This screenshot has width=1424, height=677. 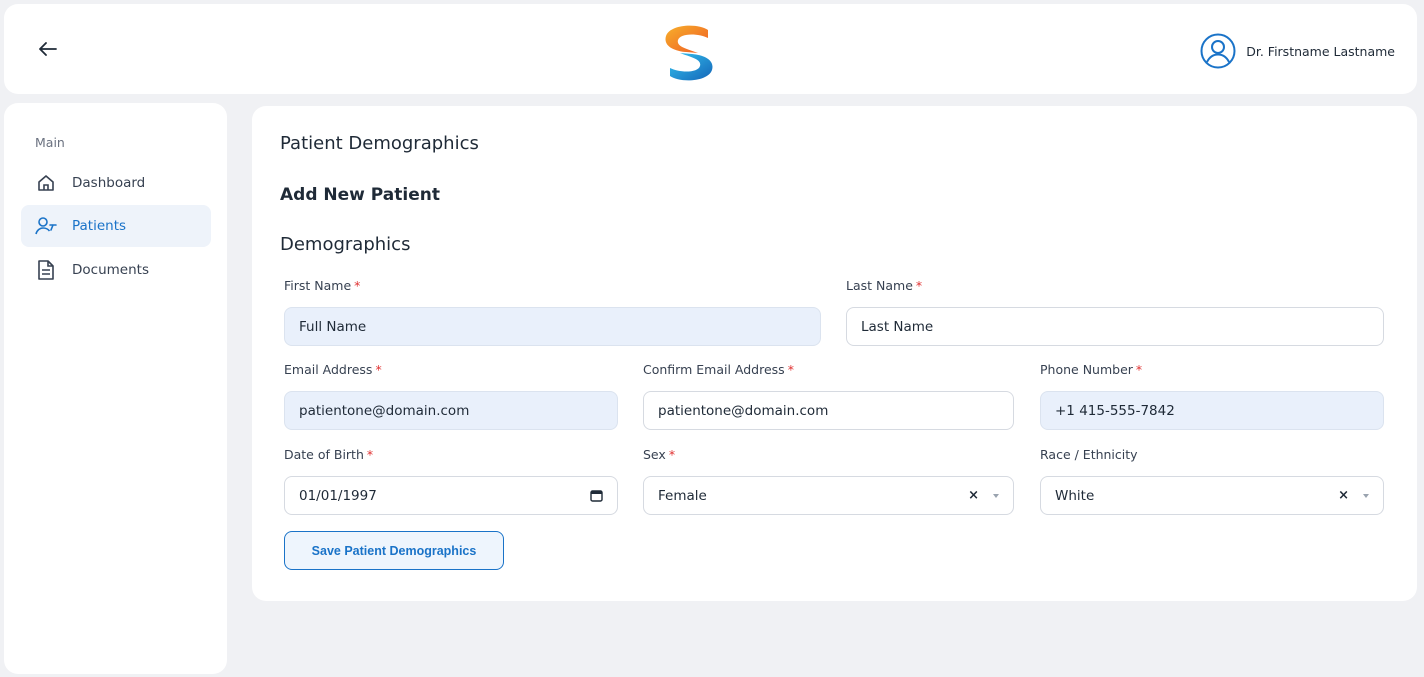 I want to click on sidebar-item-dashboard: Dashboard, so click(x=116, y=183).